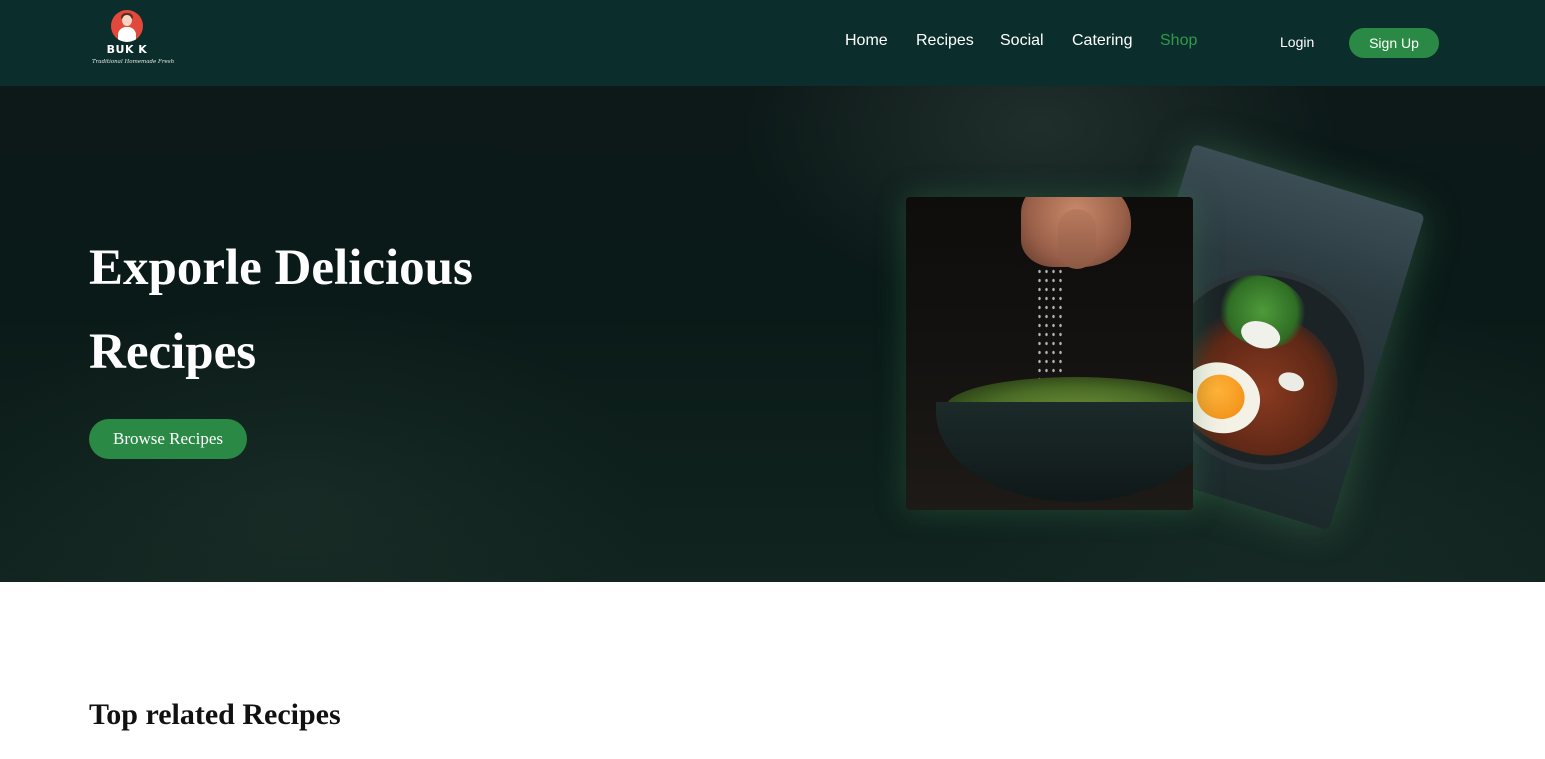 This screenshot has height=759, width=1545. I want to click on login-link: Login, so click(1297, 42).